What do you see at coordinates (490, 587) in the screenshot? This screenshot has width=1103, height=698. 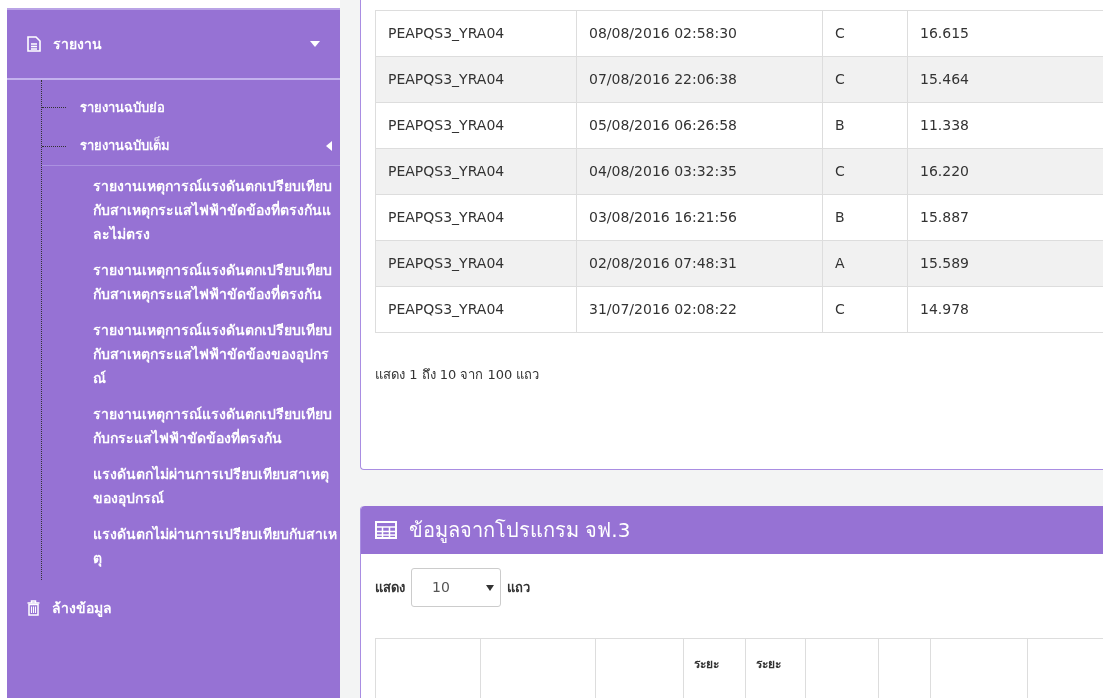 I see `dropdown-icon` at bounding box center [490, 587].